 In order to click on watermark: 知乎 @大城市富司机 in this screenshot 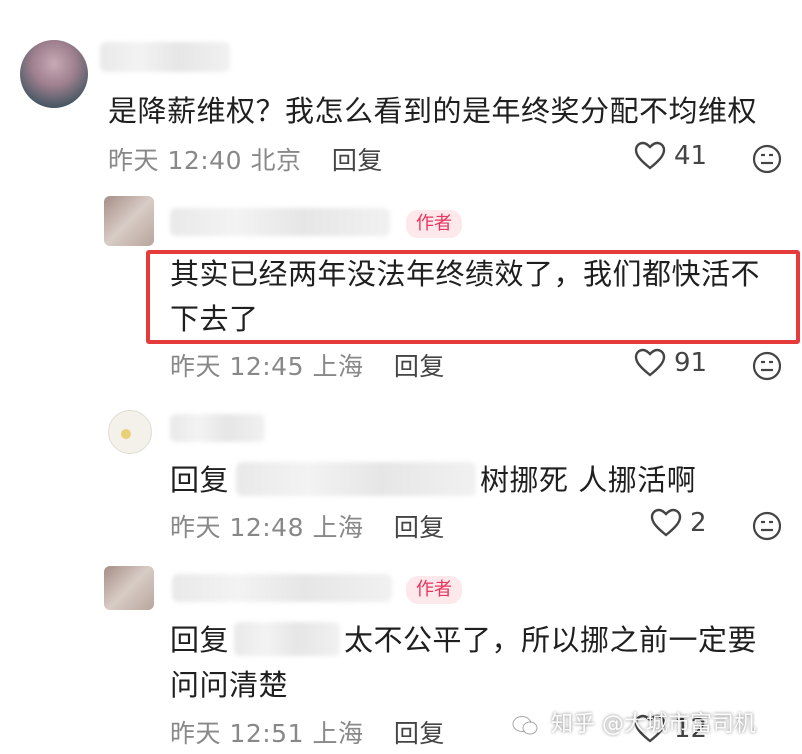, I will do `click(634, 722)`.